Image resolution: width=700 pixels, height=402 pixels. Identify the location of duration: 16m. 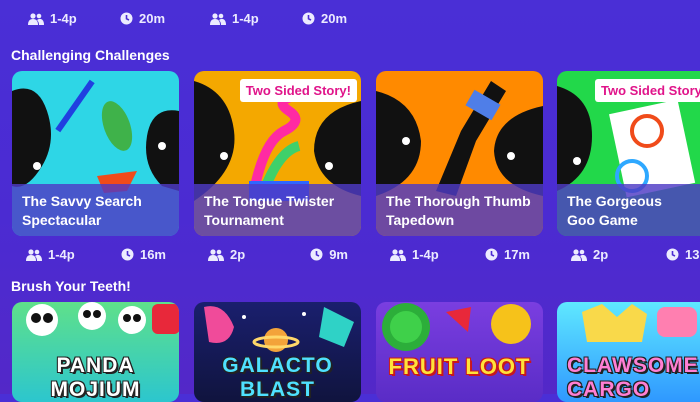
(143, 254).